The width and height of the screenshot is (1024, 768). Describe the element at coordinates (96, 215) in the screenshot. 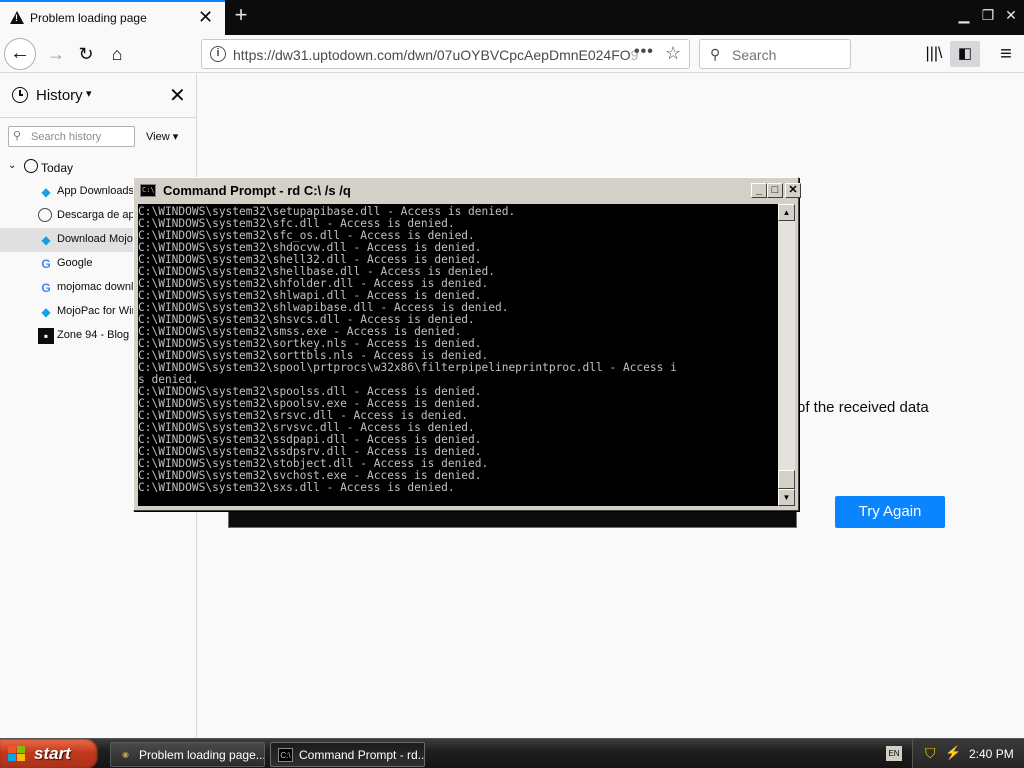

I see `history-item-label: Descarga de ap` at that location.